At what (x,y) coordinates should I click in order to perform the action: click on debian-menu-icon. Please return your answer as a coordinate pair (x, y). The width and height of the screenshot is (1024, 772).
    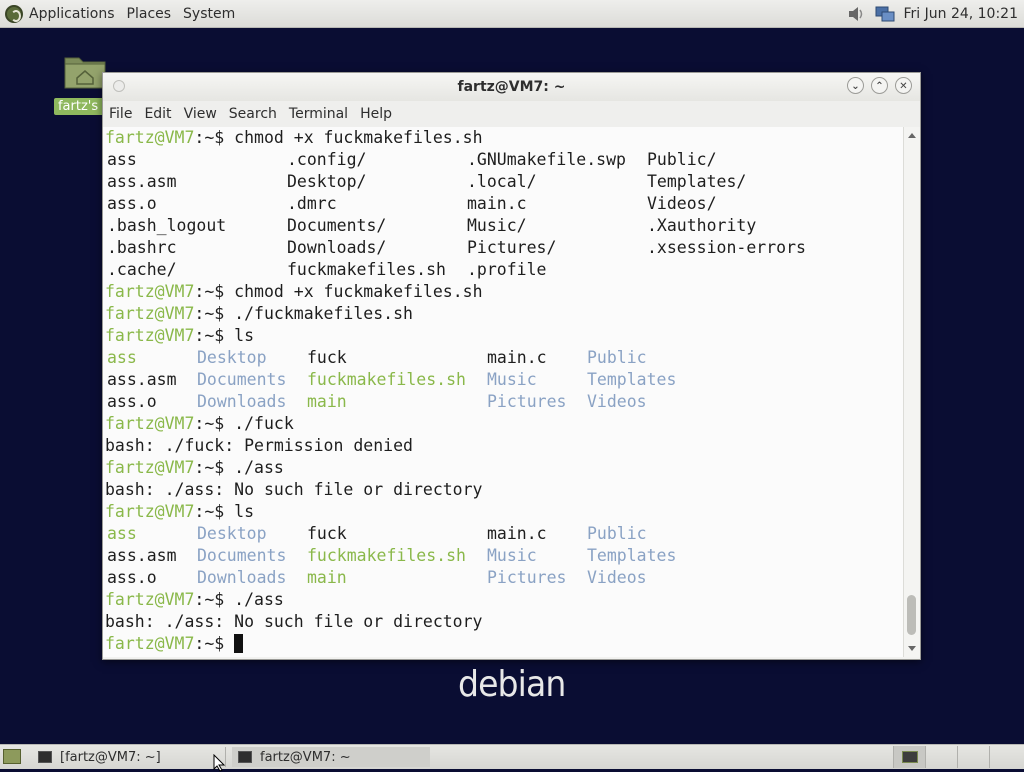
    Looking at the image, I should click on (14, 13).